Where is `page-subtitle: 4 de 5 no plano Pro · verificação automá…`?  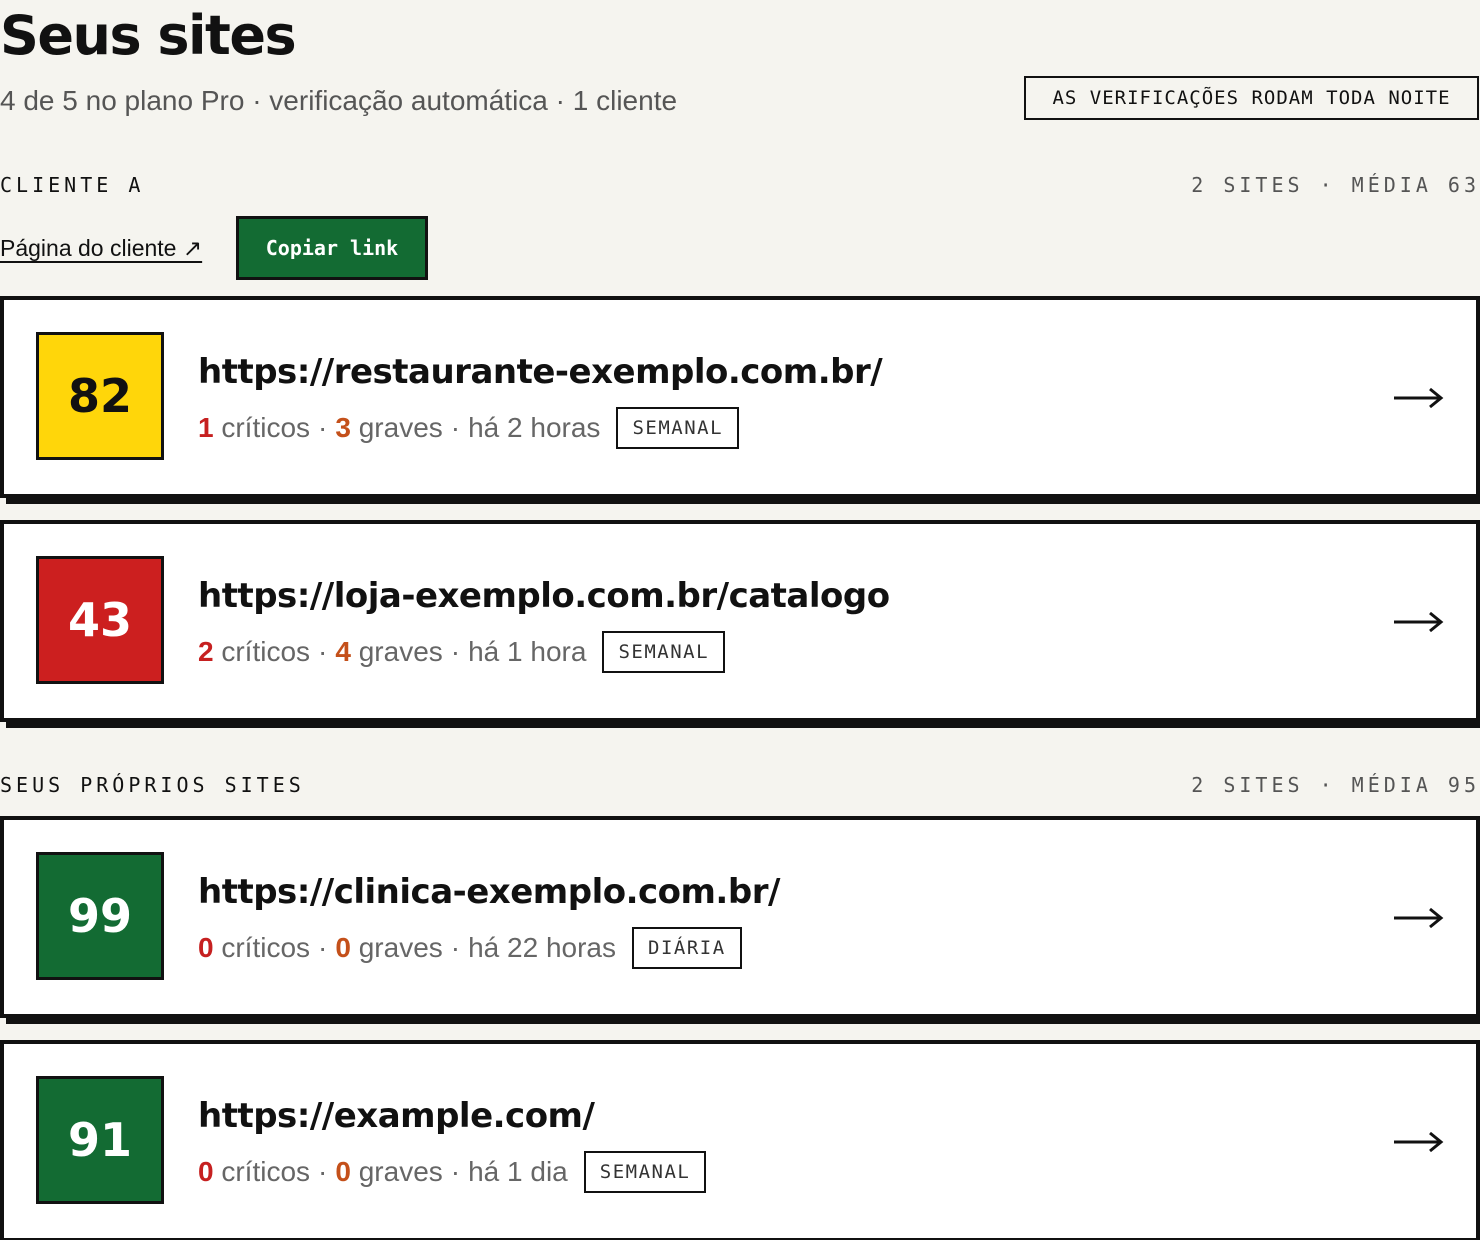 page-subtitle: 4 de 5 no plano Pro · verificação automá… is located at coordinates (339, 100).